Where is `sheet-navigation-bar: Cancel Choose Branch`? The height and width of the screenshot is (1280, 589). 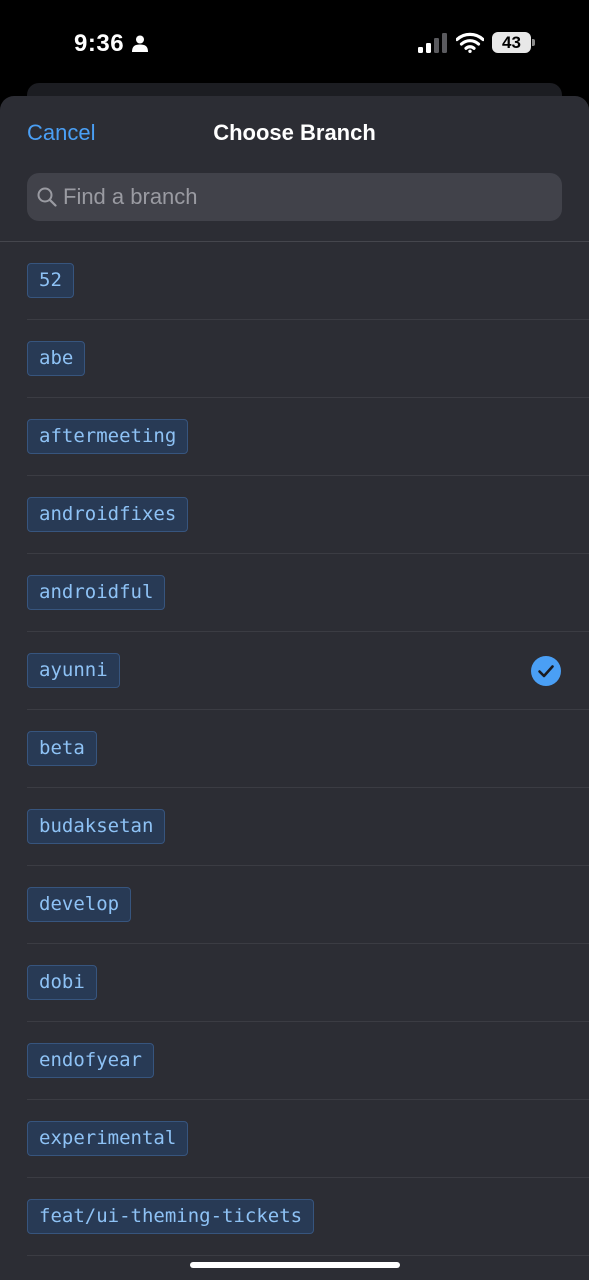
sheet-navigation-bar: Cancel Choose Branch is located at coordinates (294, 134).